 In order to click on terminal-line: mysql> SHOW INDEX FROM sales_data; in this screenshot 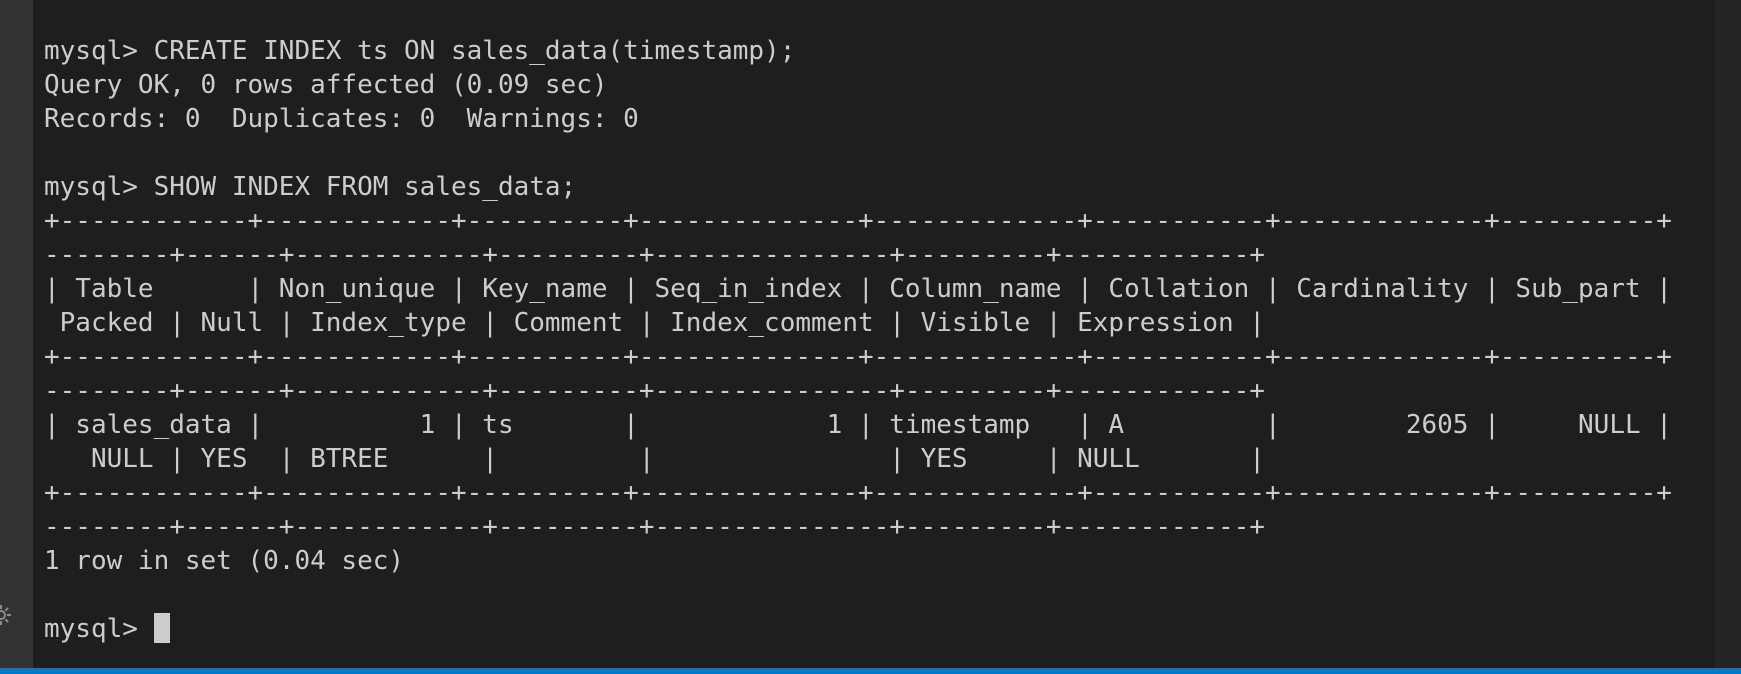, I will do `click(310, 187)`.